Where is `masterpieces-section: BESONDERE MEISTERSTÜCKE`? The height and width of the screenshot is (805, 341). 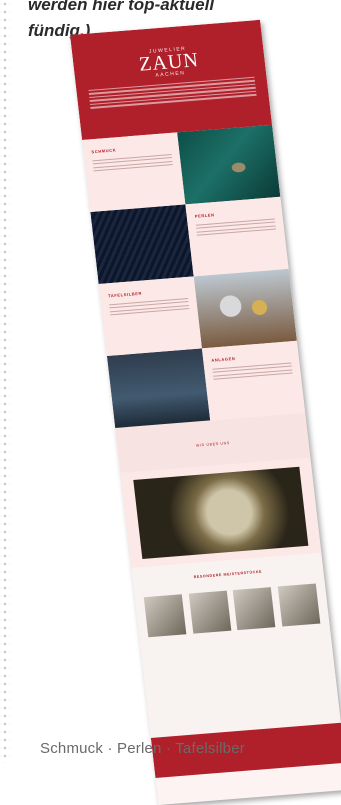 masterpieces-section: BESONDERE MEISTERSTÜCKE is located at coordinates (236, 645).